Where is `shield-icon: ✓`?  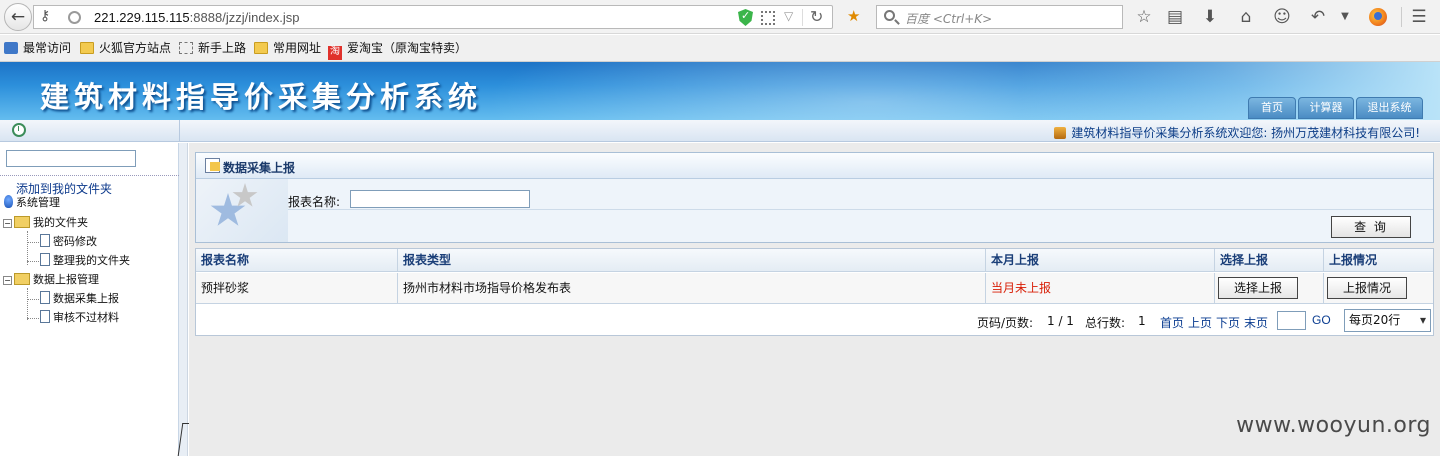
shield-icon: ✓ is located at coordinates (745, 17).